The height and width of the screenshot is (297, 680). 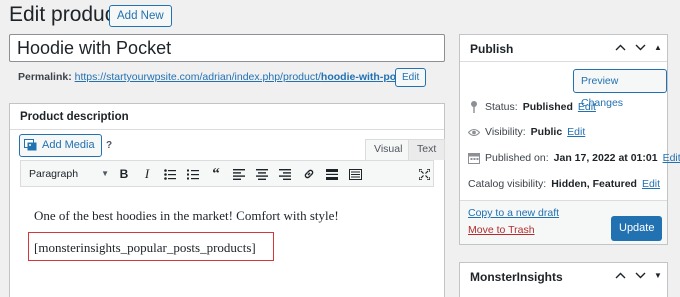 What do you see at coordinates (605, 158) in the screenshot?
I see `published-value: Jan 17, 2022 at 01:01` at bounding box center [605, 158].